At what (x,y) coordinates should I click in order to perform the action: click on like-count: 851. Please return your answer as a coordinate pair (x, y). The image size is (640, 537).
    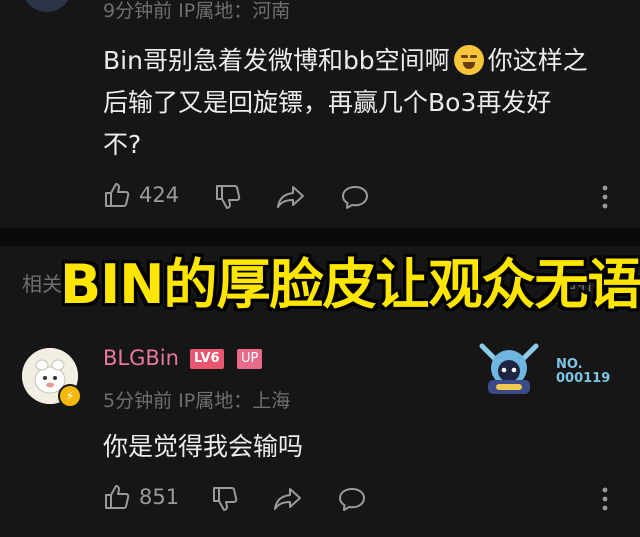
    Looking at the image, I should click on (159, 497).